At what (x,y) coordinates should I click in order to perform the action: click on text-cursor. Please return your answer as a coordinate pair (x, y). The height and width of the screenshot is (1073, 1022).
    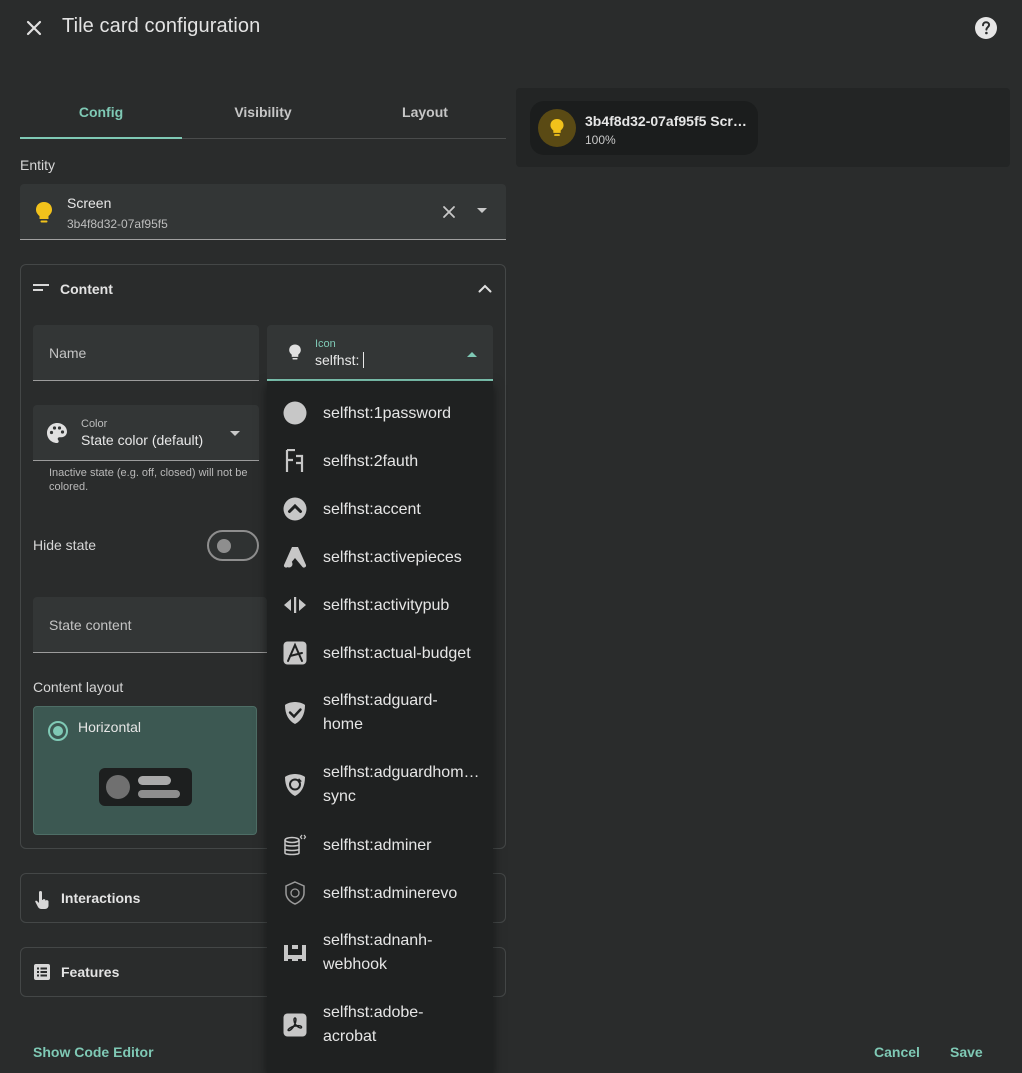
    Looking at the image, I should click on (363, 360).